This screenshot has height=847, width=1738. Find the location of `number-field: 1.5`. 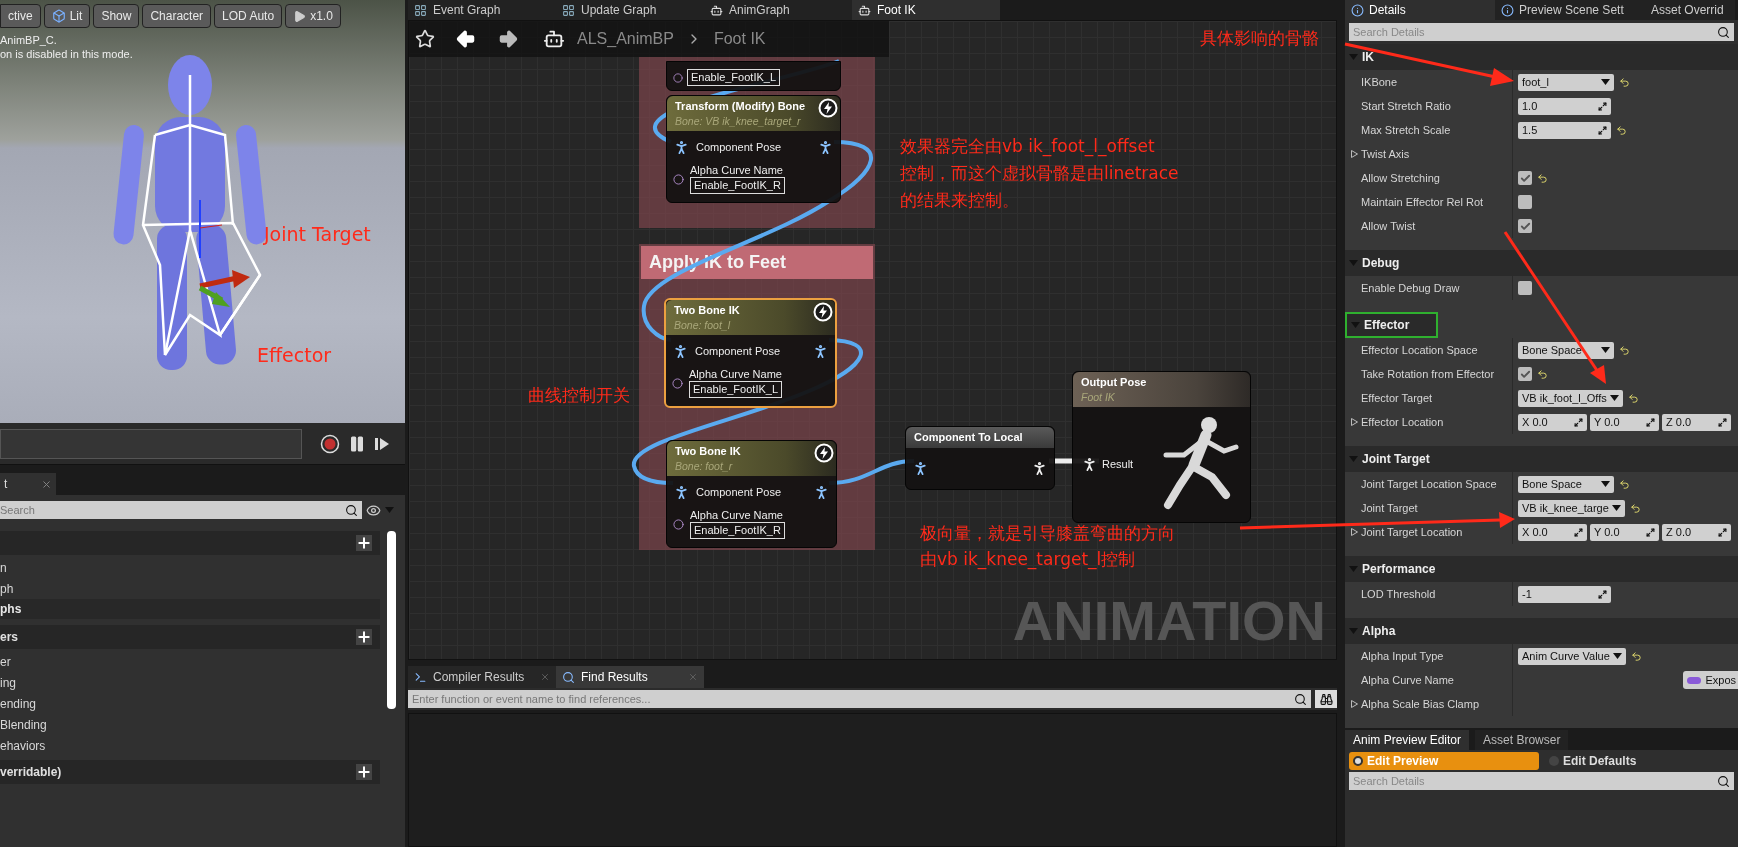

number-field: 1.5 is located at coordinates (1564, 130).